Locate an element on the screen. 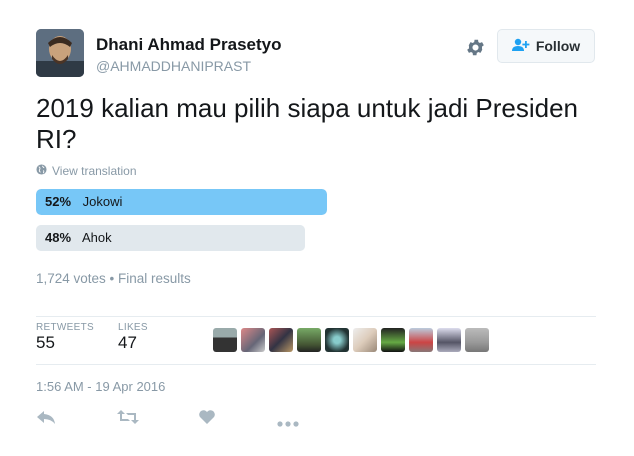  likes-stat: LIKES 47 is located at coordinates (133, 337).